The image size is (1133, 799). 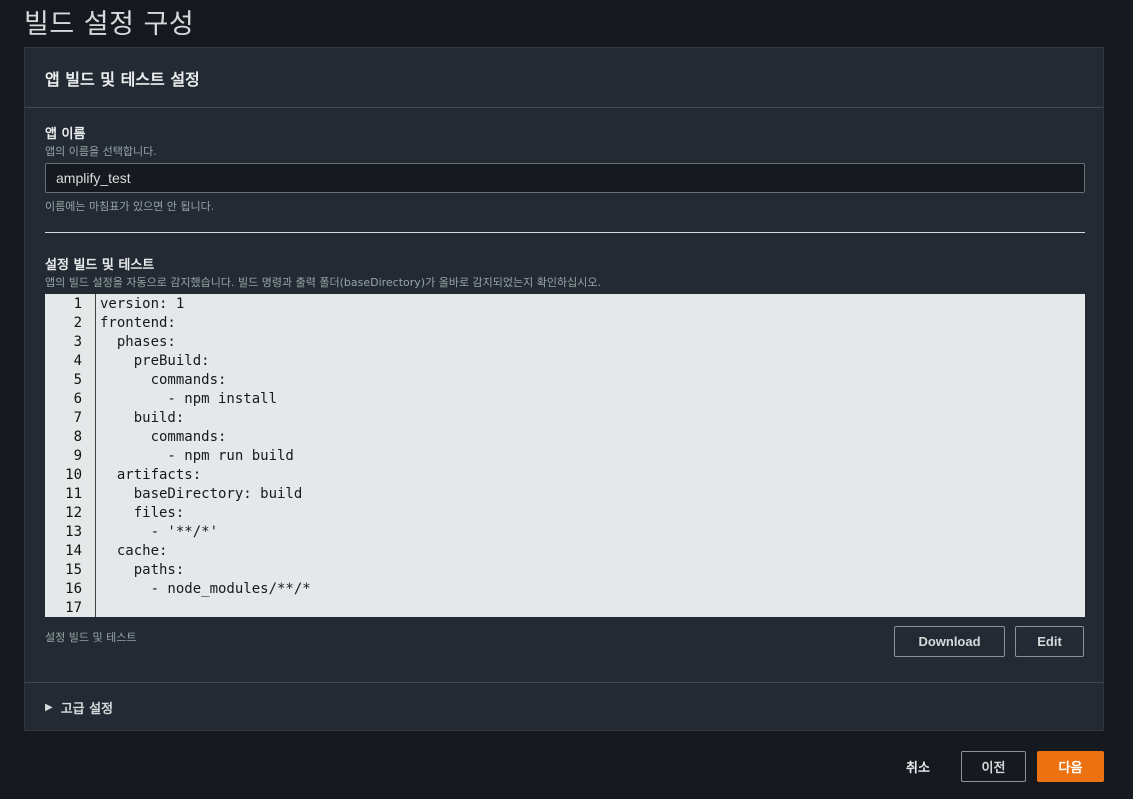 I want to click on code-text: preBuild:, so click(x=155, y=360).